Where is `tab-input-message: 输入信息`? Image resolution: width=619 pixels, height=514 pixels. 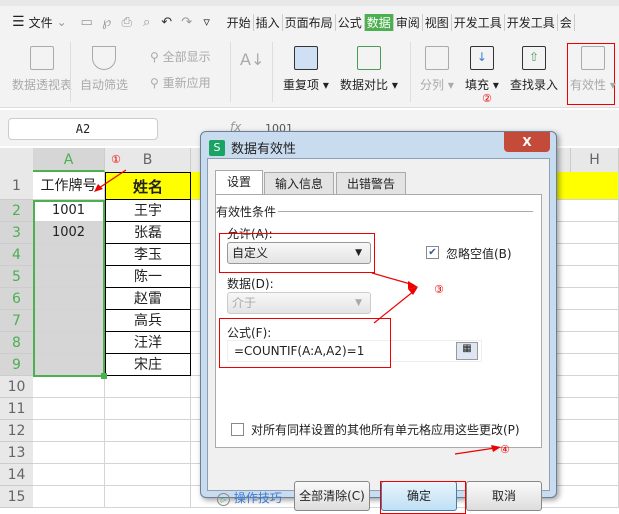
tab-input-message: 输入信息 is located at coordinates (299, 183).